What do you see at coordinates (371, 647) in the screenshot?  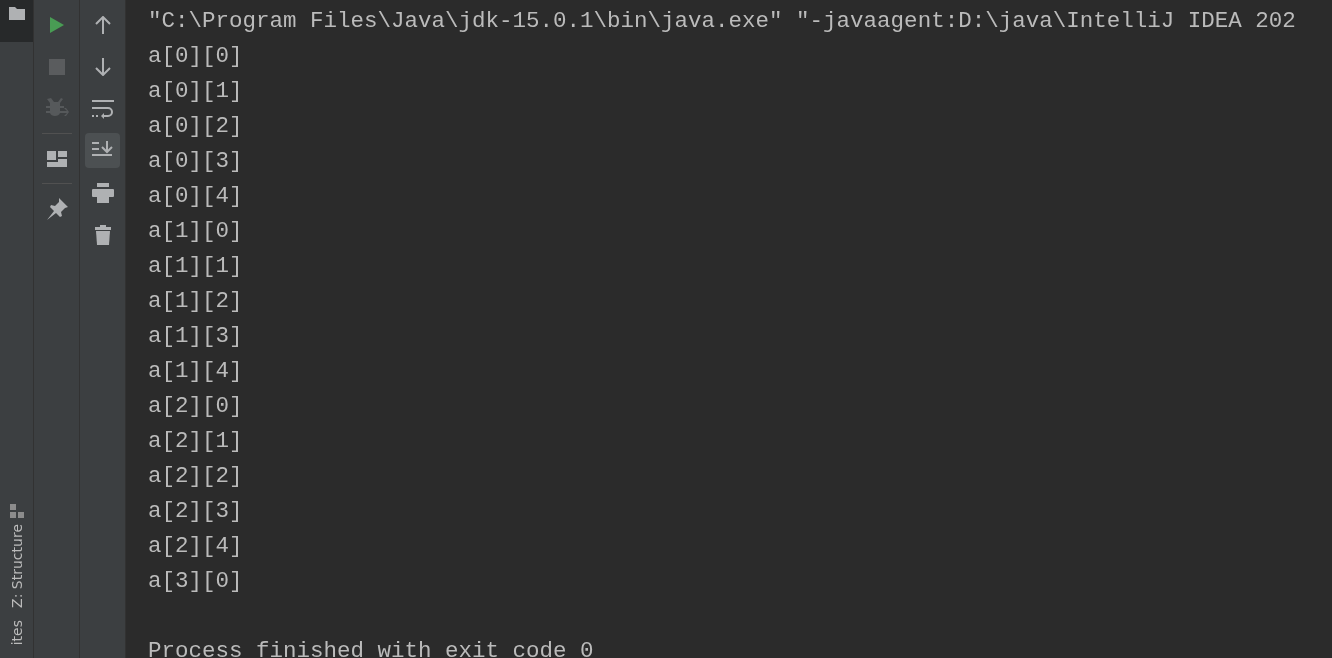 I see `exit-message: Process finished with exit code 0` at bounding box center [371, 647].